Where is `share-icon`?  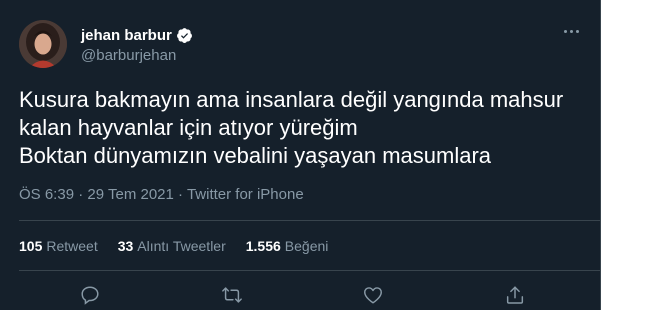
share-icon is located at coordinates (516, 296).